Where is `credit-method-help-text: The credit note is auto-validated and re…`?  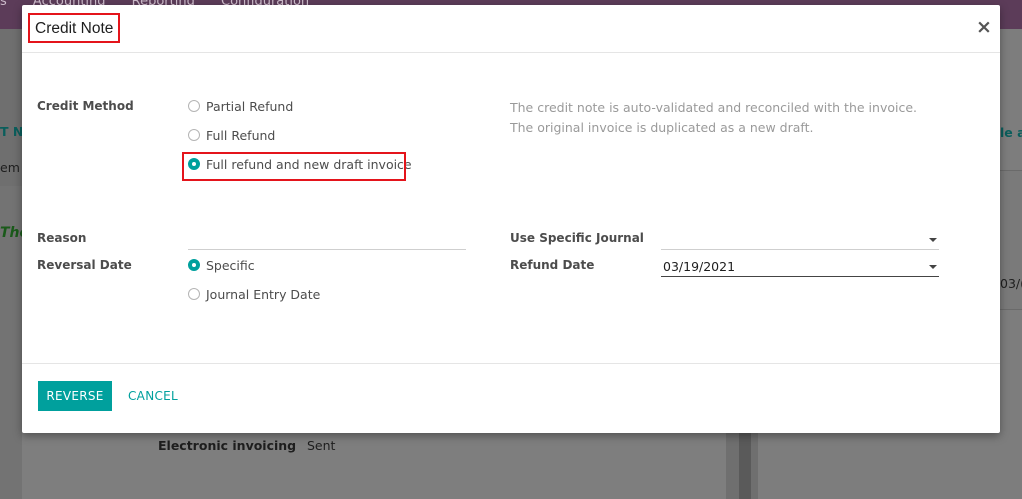 credit-method-help-text: The credit note is auto-validated and re… is located at coordinates (713, 117).